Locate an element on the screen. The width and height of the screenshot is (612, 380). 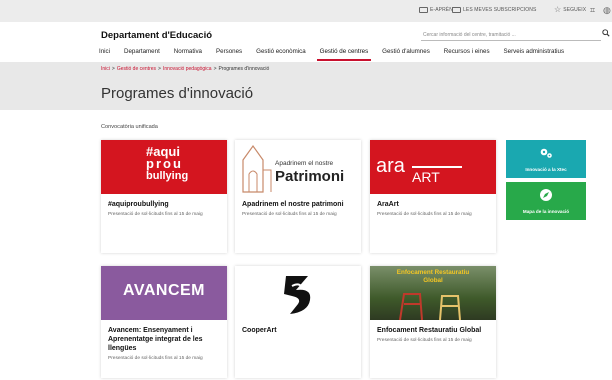
side-link-mapa-innovacio: Mapa de la innovació is located at coordinates (546, 201).